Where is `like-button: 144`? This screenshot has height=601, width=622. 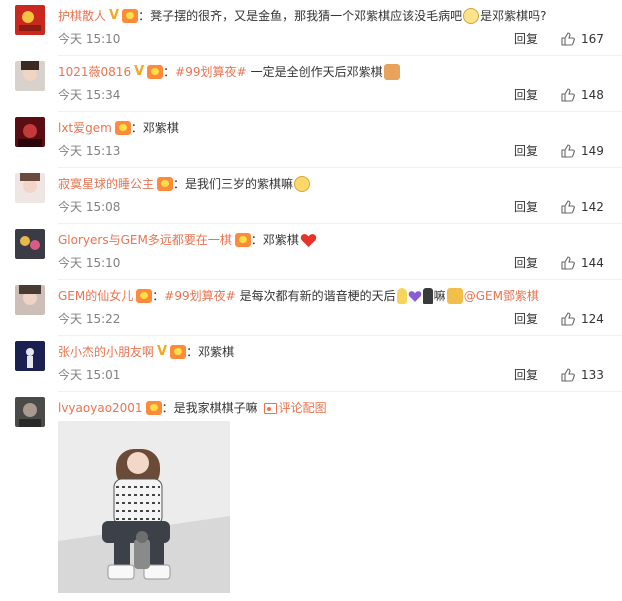
like-button: 144 is located at coordinates (582, 263).